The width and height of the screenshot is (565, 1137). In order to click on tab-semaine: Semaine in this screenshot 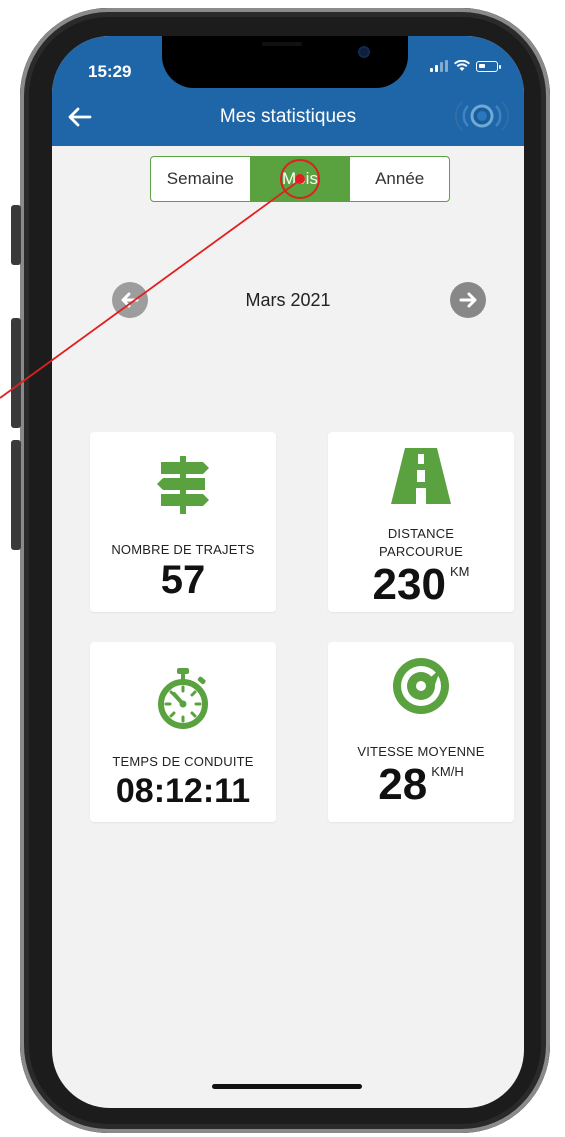, I will do `click(200, 179)`.